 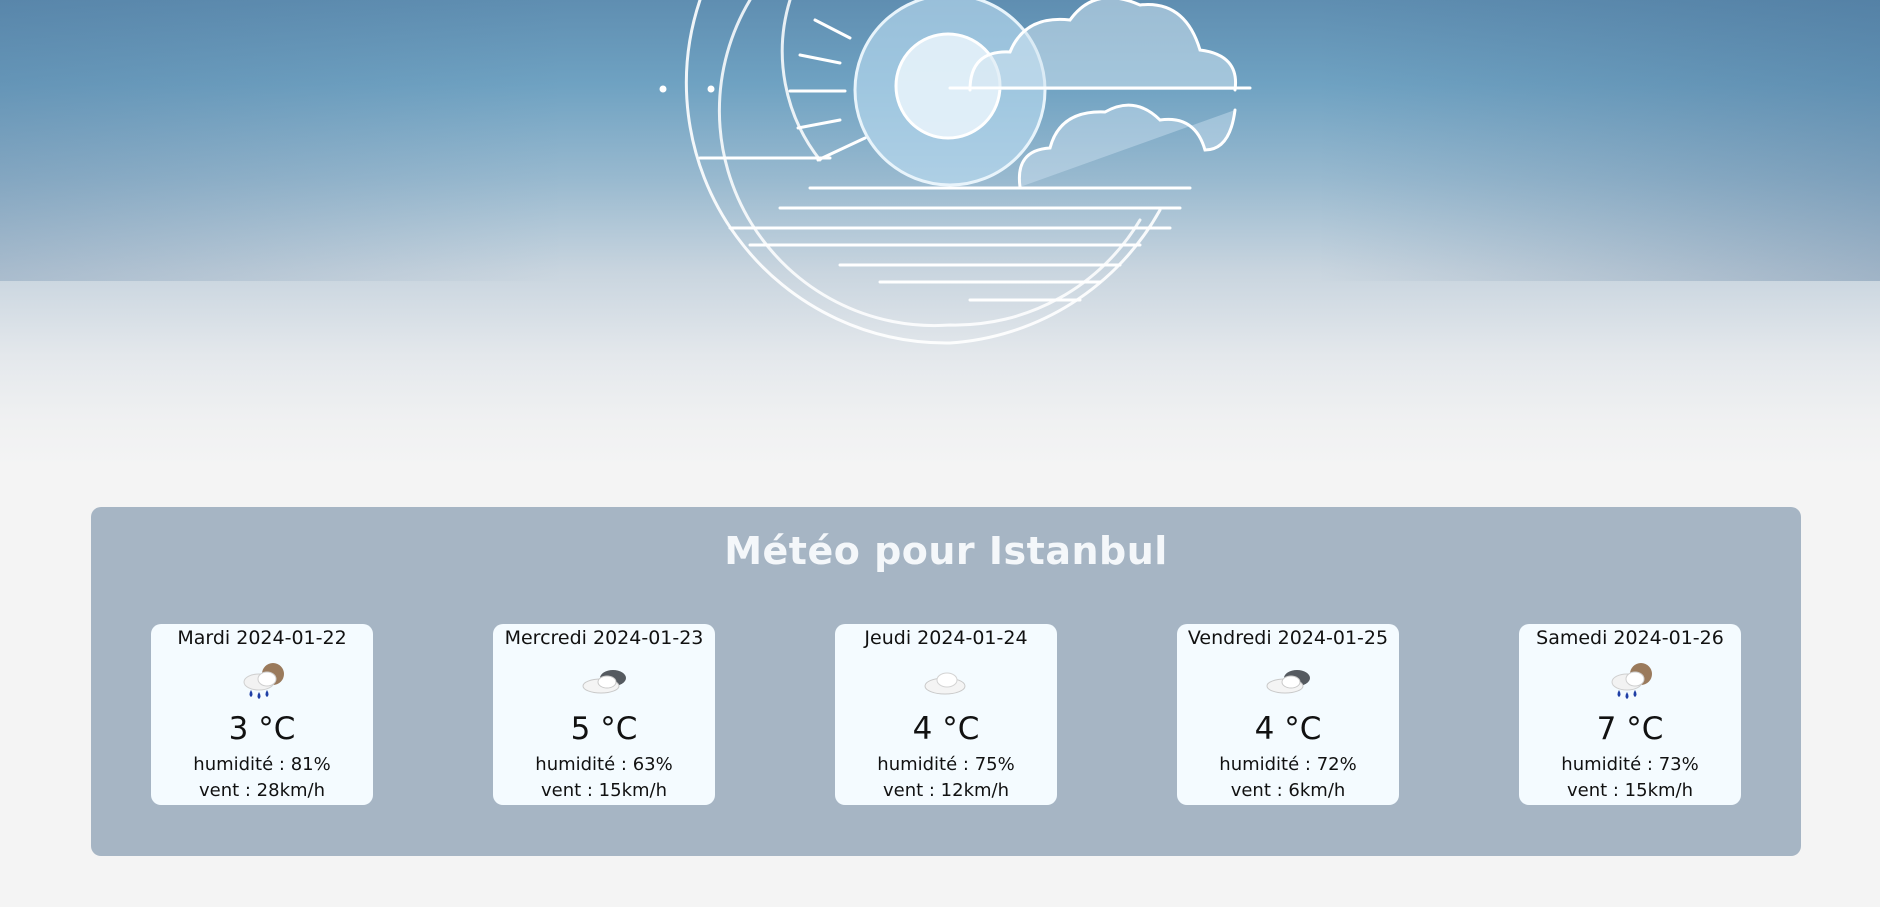 What do you see at coordinates (1630, 638) in the screenshot?
I see `forecast-date: Samedi 2024-01-26` at bounding box center [1630, 638].